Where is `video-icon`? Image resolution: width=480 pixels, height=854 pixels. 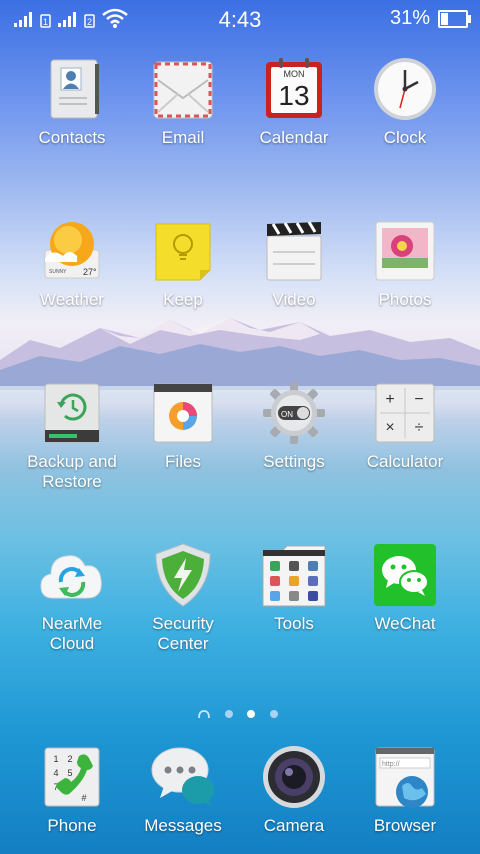
video-icon is located at coordinates (294, 251).